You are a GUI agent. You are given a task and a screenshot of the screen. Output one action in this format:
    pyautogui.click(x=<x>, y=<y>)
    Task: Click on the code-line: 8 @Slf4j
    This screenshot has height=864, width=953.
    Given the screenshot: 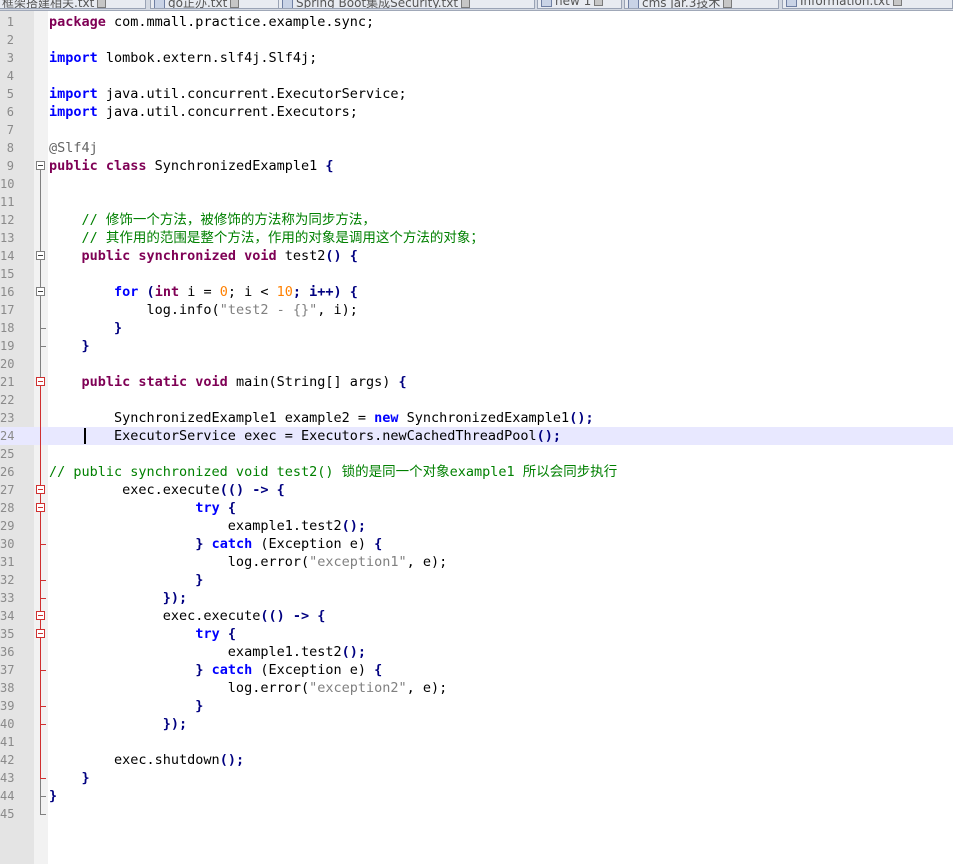 What is the action you would take?
    pyautogui.click(x=476, y=148)
    